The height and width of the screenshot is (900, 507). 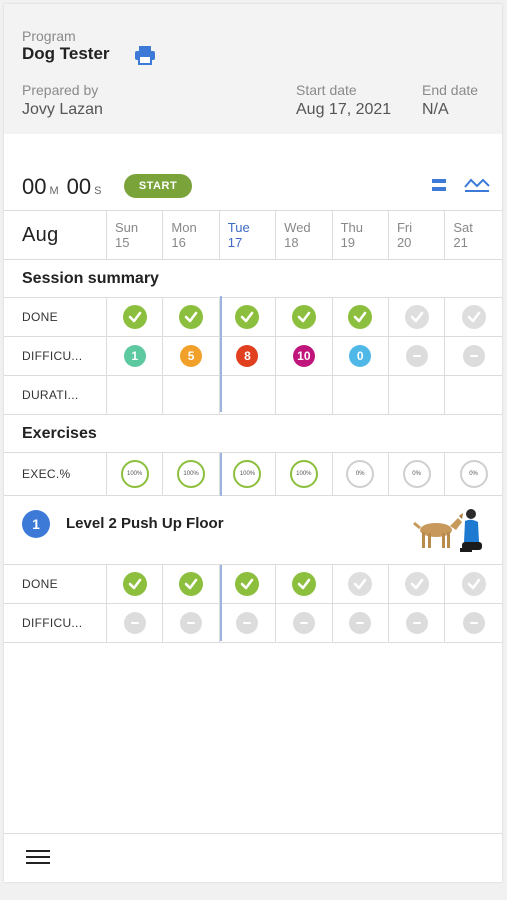 What do you see at coordinates (326, 90) in the screenshot?
I see `start-date-label: Start date` at bounding box center [326, 90].